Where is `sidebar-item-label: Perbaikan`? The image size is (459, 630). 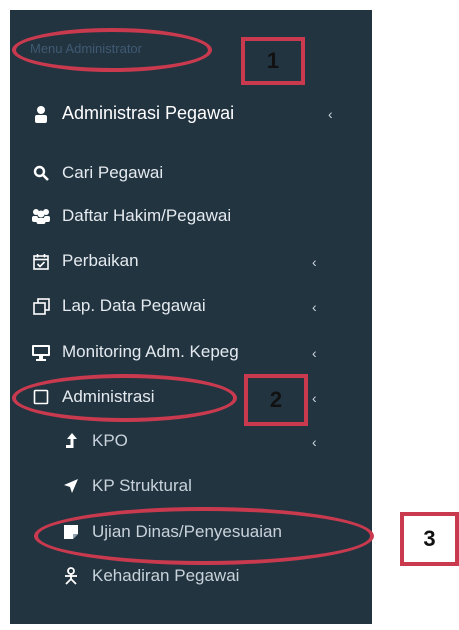 sidebar-item-label: Perbaikan is located at coordinates (100, 260).